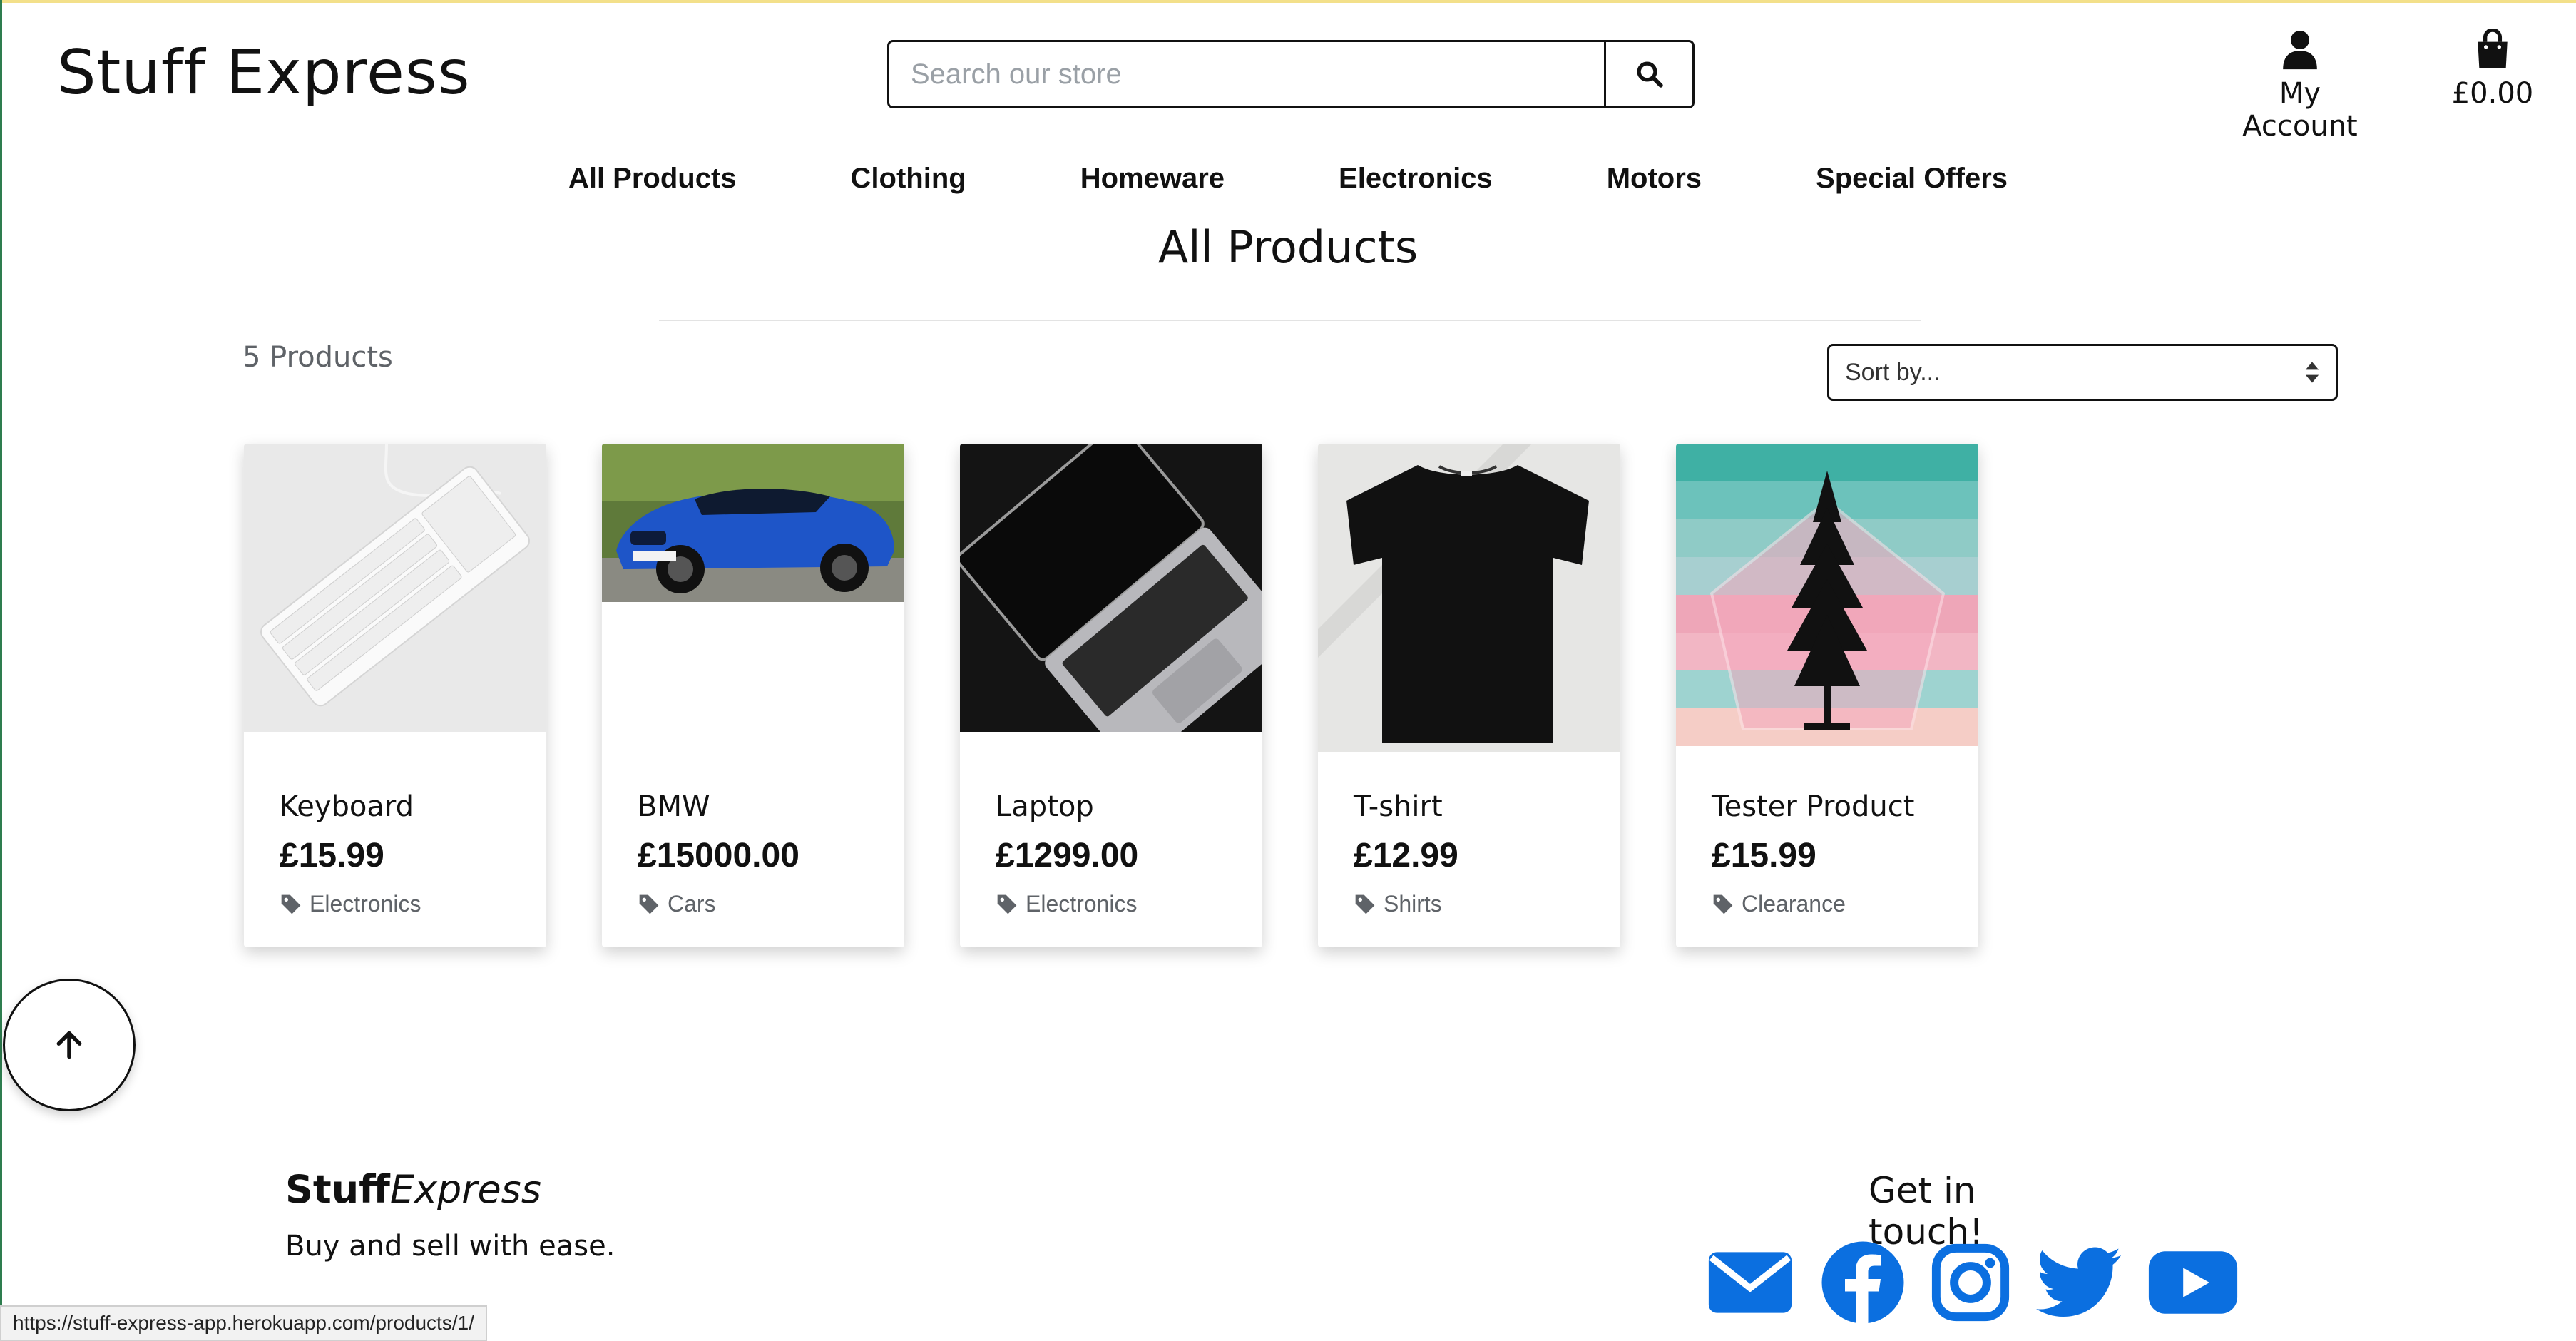 This screenshot has width=2576, height=1341. I want to click on youtube-link, so click(2193, 1282).